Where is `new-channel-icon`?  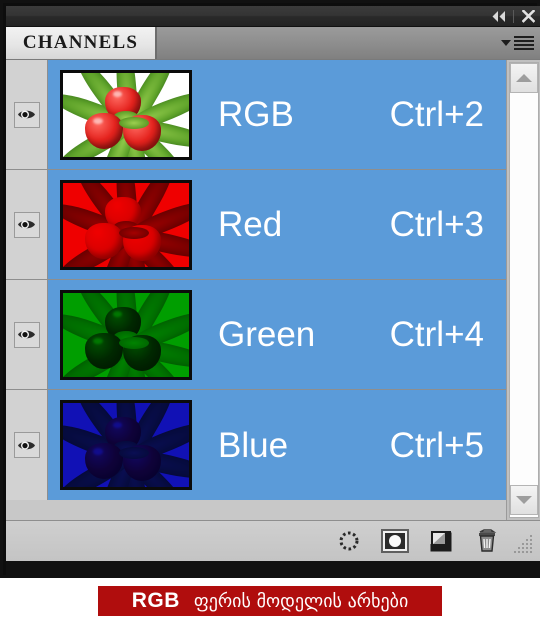
new-channel-icon is located at coordinates (441, 541).